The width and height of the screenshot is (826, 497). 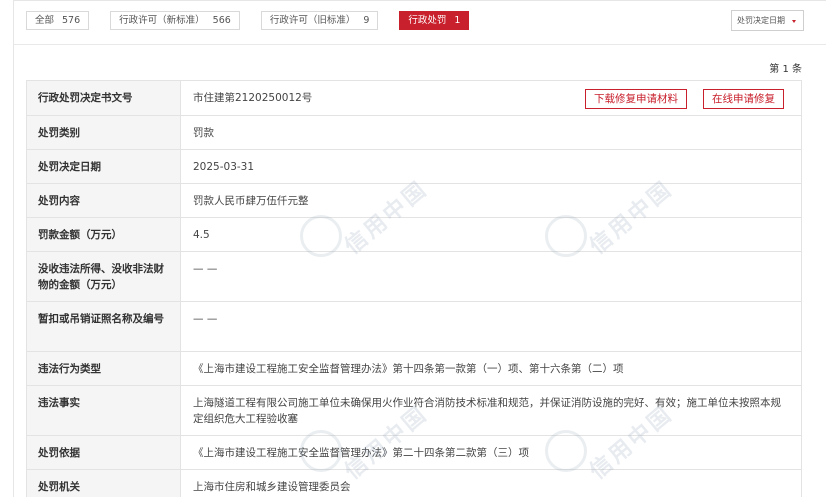 I want to click on table-row: 处罚依据 《上海市建设工程施工安全监督管理办法》第二十四条第二款第（三）项, so click(x=414, y=452).